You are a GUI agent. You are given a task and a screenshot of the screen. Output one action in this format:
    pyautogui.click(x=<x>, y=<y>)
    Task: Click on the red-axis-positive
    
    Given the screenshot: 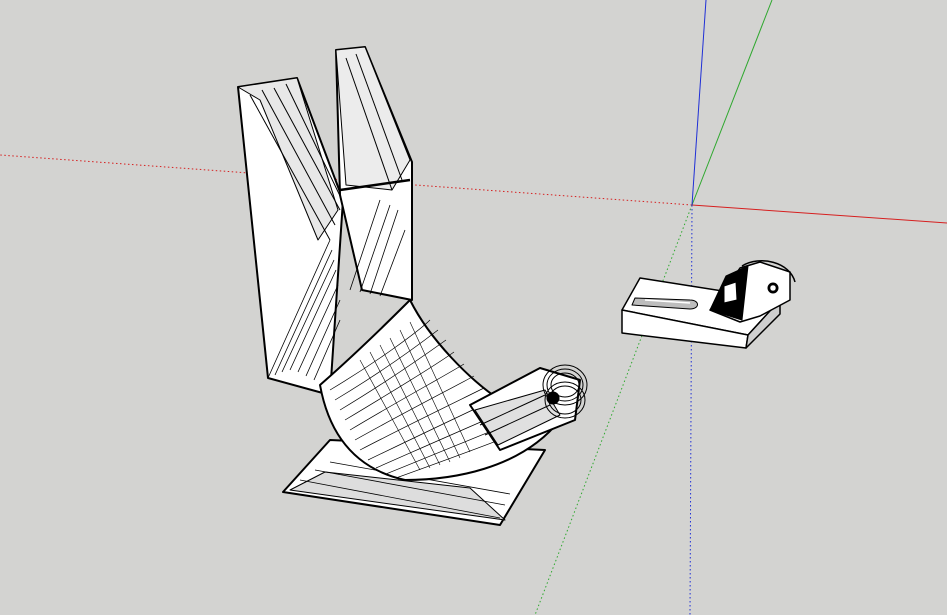 What is the action you would take?
    pyautogui.click(x=819, y=214)
    